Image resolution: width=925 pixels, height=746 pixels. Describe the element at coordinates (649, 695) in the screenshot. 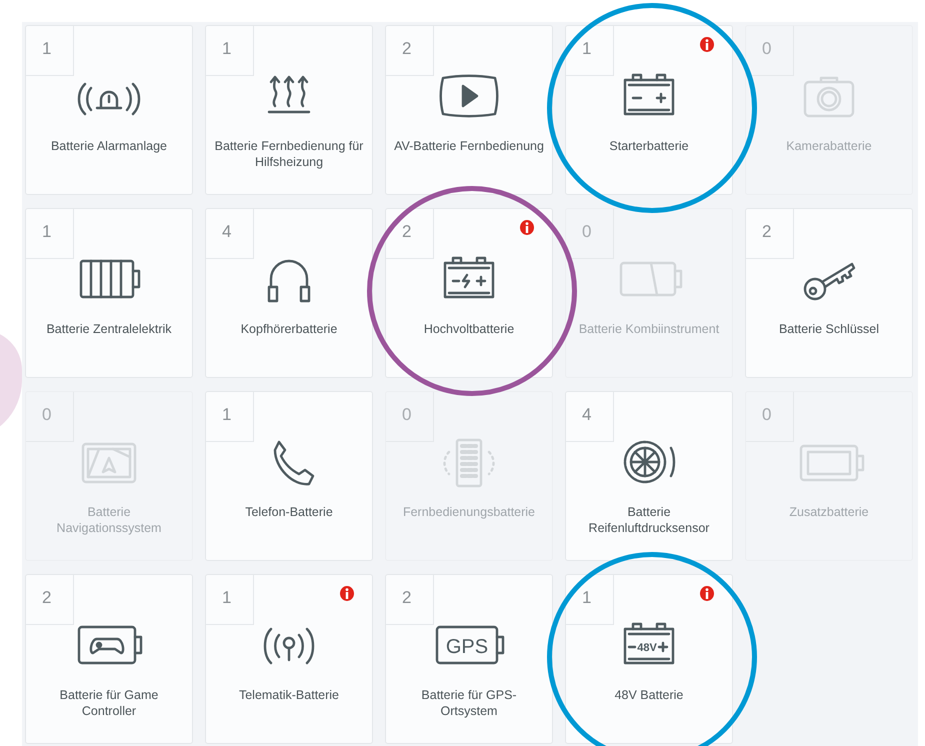

I see `tile-label: 48V Batterie` at that location.